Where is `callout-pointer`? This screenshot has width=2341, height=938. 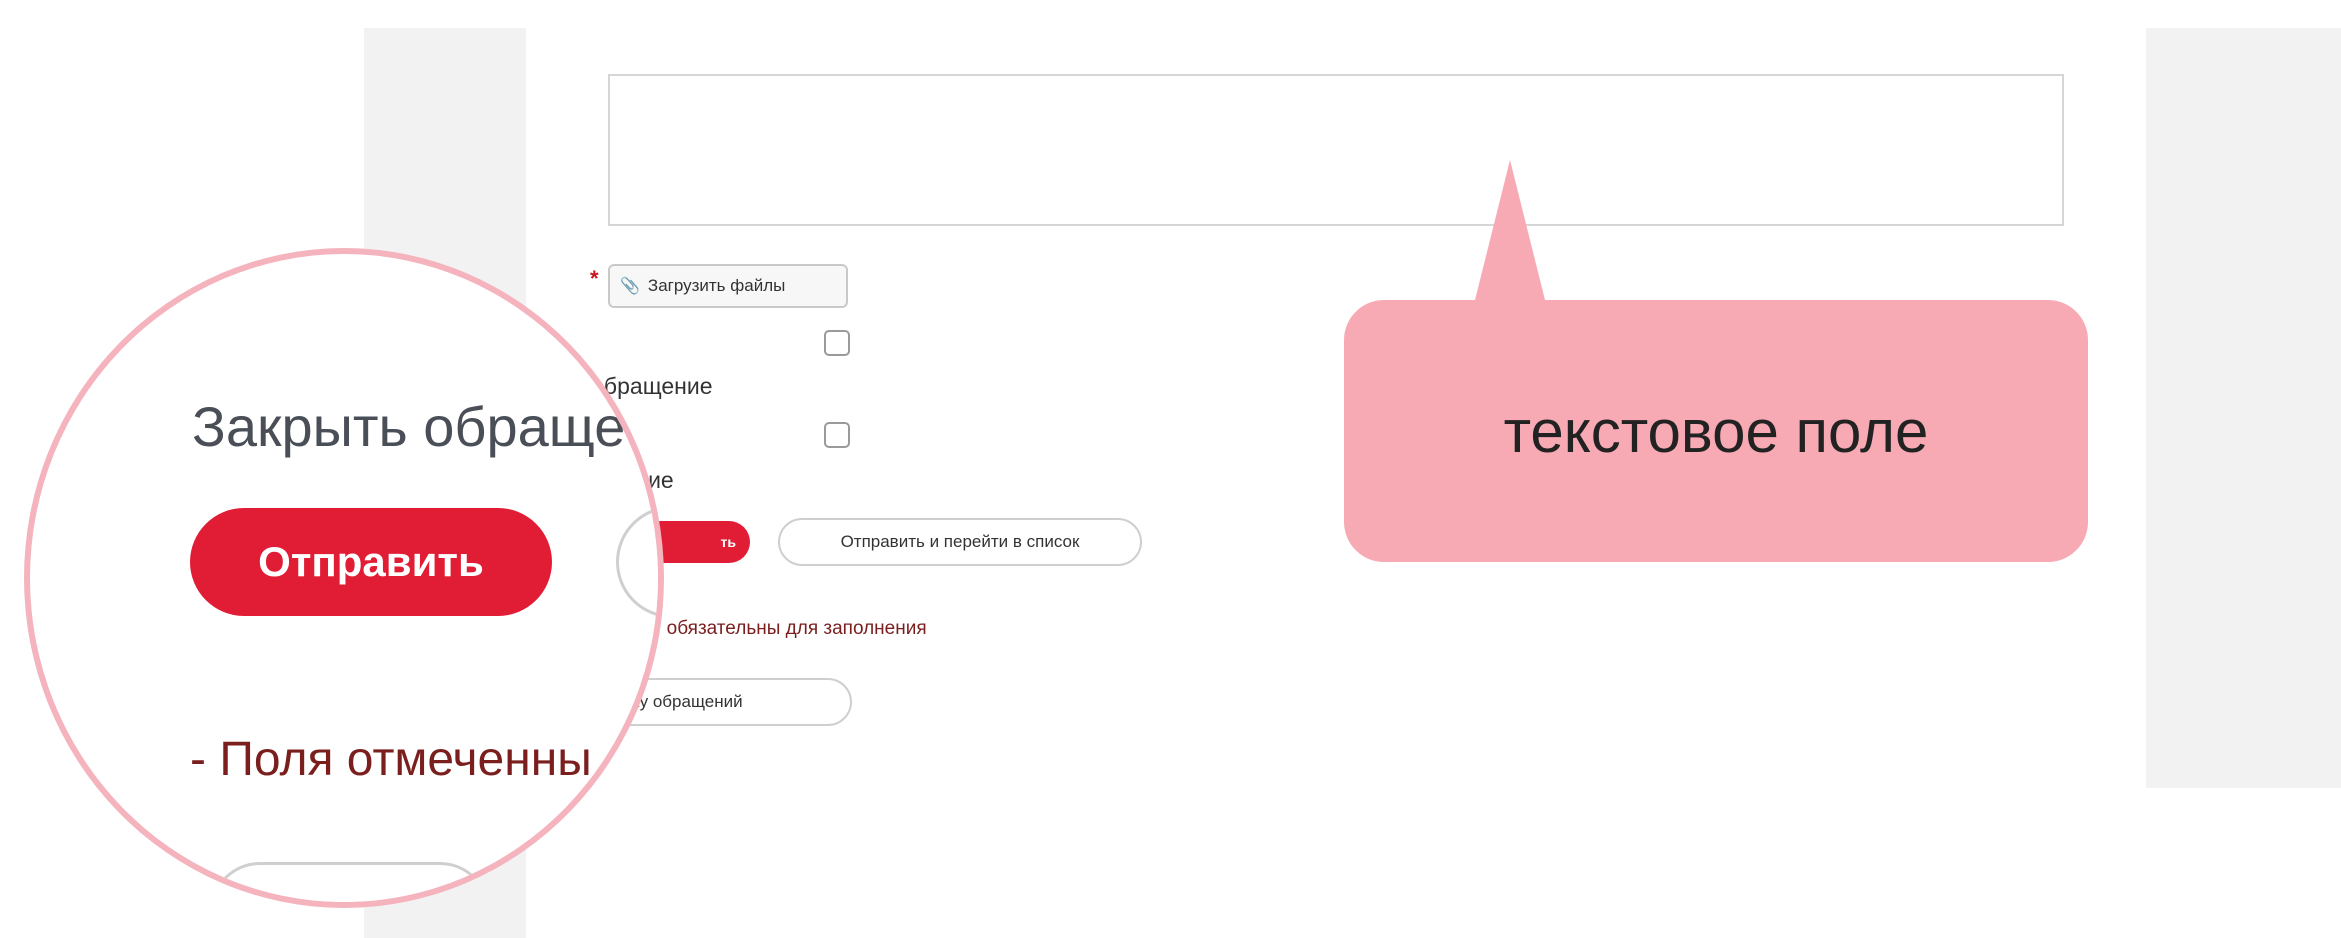
callout-pointer is located at coordinates (1510, 240).